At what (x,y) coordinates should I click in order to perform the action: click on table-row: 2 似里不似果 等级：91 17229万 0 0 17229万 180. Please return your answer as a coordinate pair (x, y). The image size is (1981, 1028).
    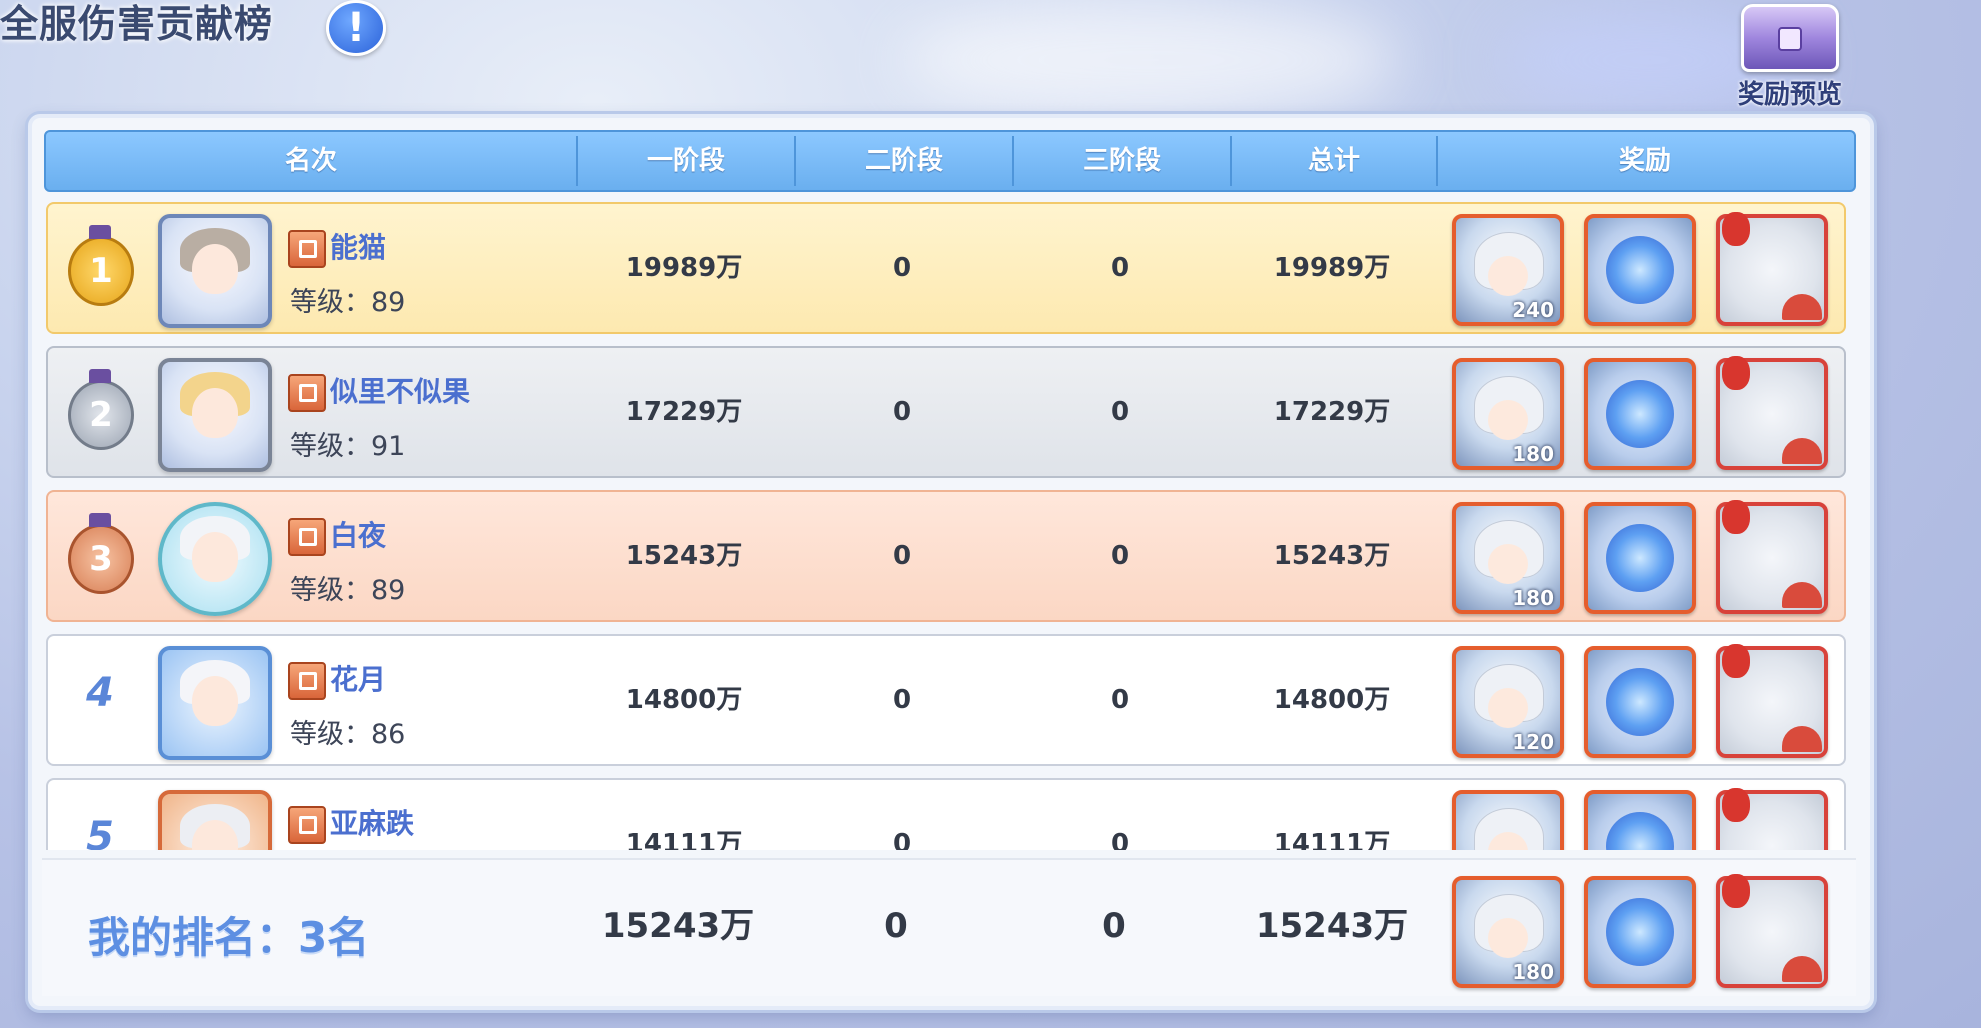
    Looking at the image, I should click on (946, 412).